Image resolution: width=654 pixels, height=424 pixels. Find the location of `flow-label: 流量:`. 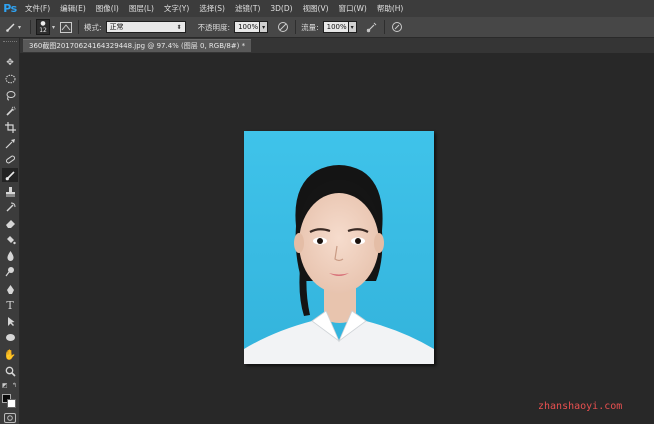

flow-label: 流量: is located at coordinates (310, 27).